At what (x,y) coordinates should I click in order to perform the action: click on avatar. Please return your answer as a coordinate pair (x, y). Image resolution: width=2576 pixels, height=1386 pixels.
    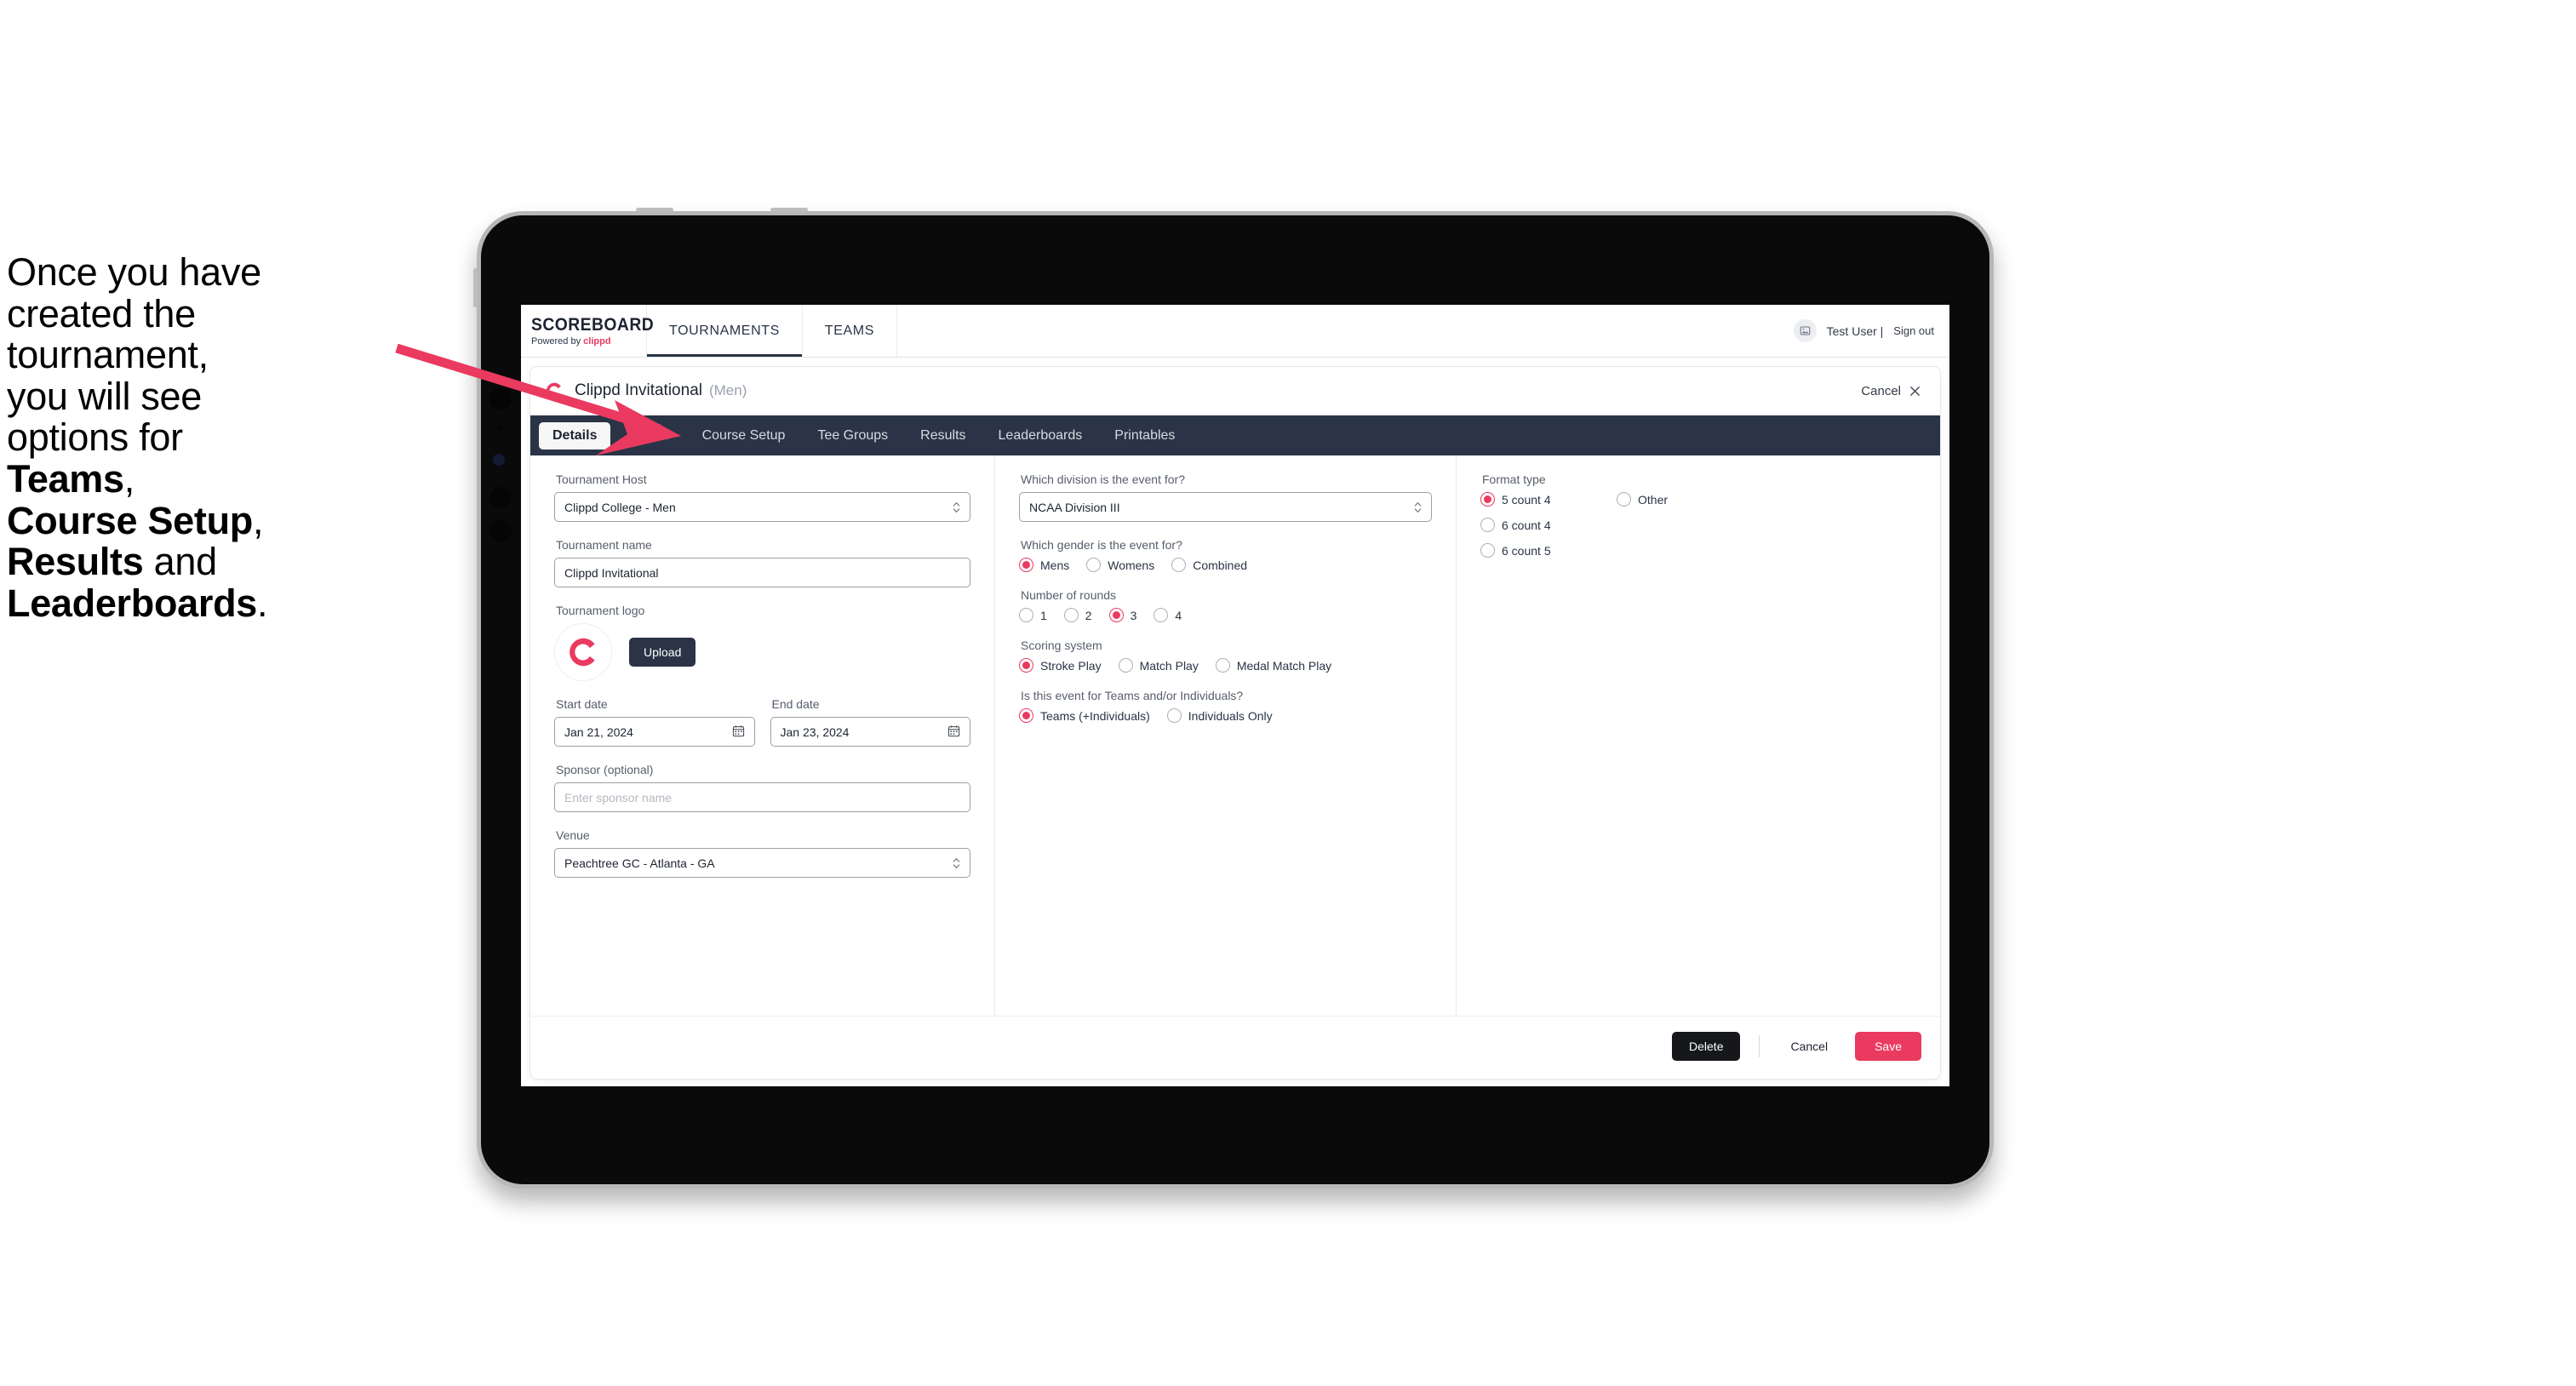
    Looking at the image, I should click on (1805, 330).